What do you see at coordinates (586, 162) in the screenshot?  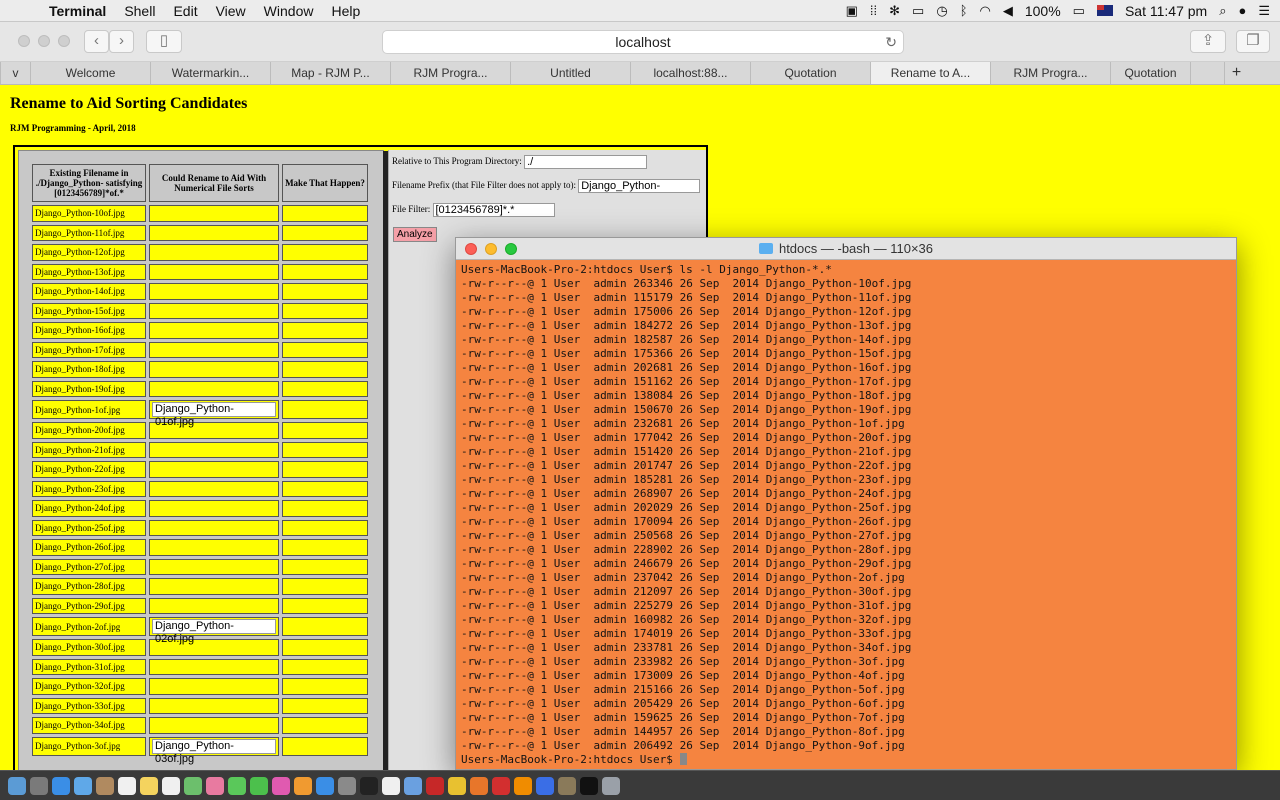 I see `program-directory-input` at bounding box center [586, 162].